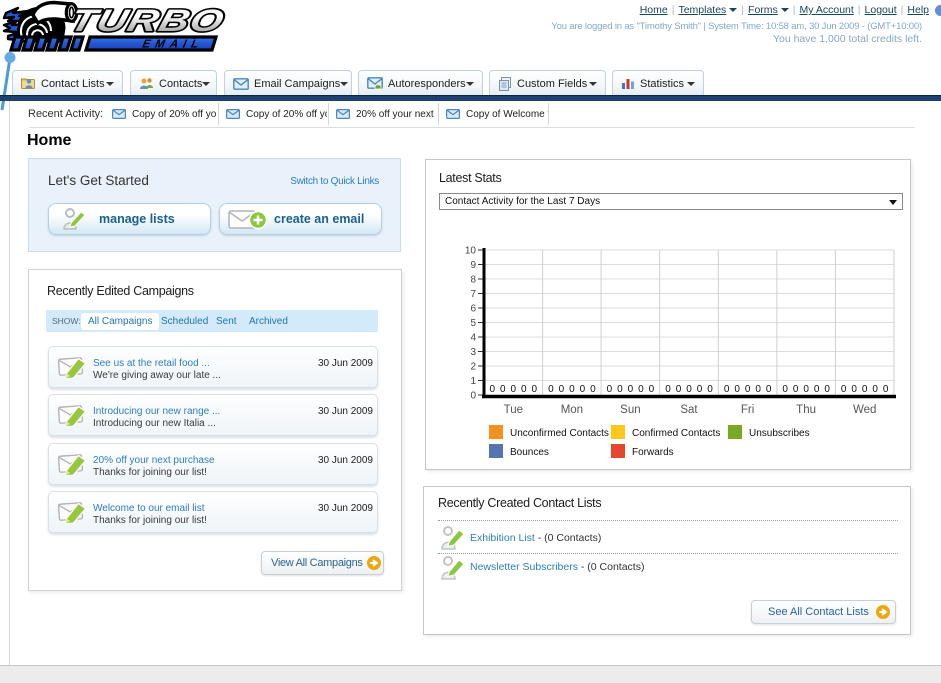 The image size is (941, 683). I want to click on svg-text: Tue, so click(513, 410).